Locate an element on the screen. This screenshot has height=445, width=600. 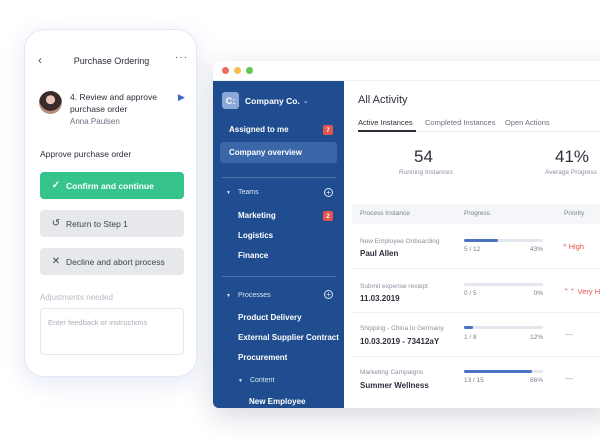
section-label: Content is located at coordinates (262, 380).